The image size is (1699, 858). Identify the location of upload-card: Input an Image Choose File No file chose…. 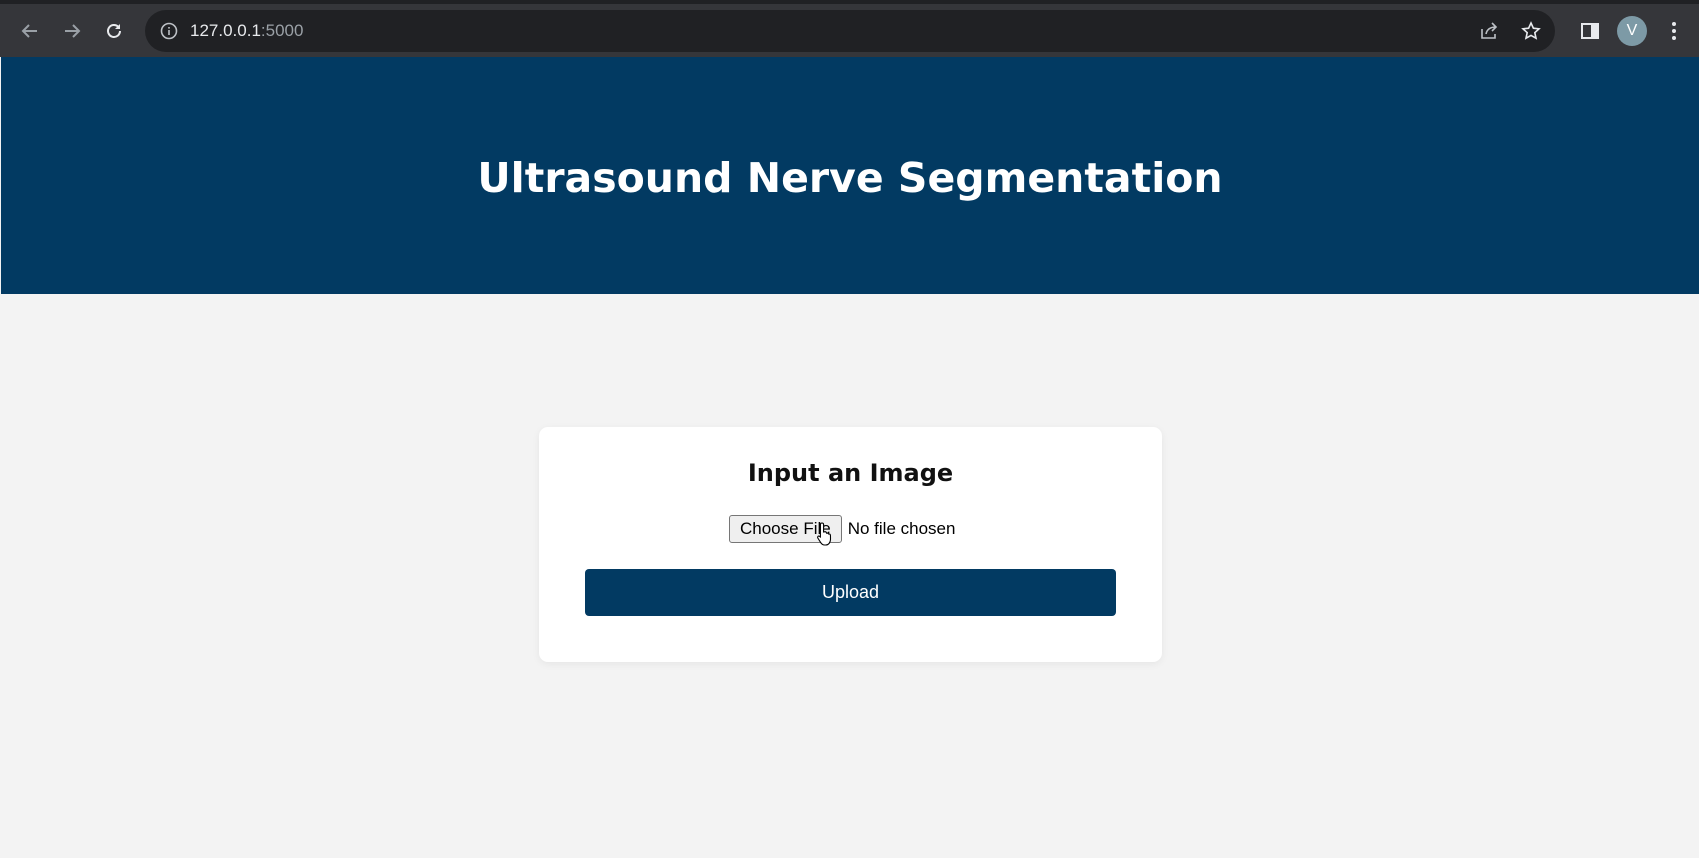
(850, 544).